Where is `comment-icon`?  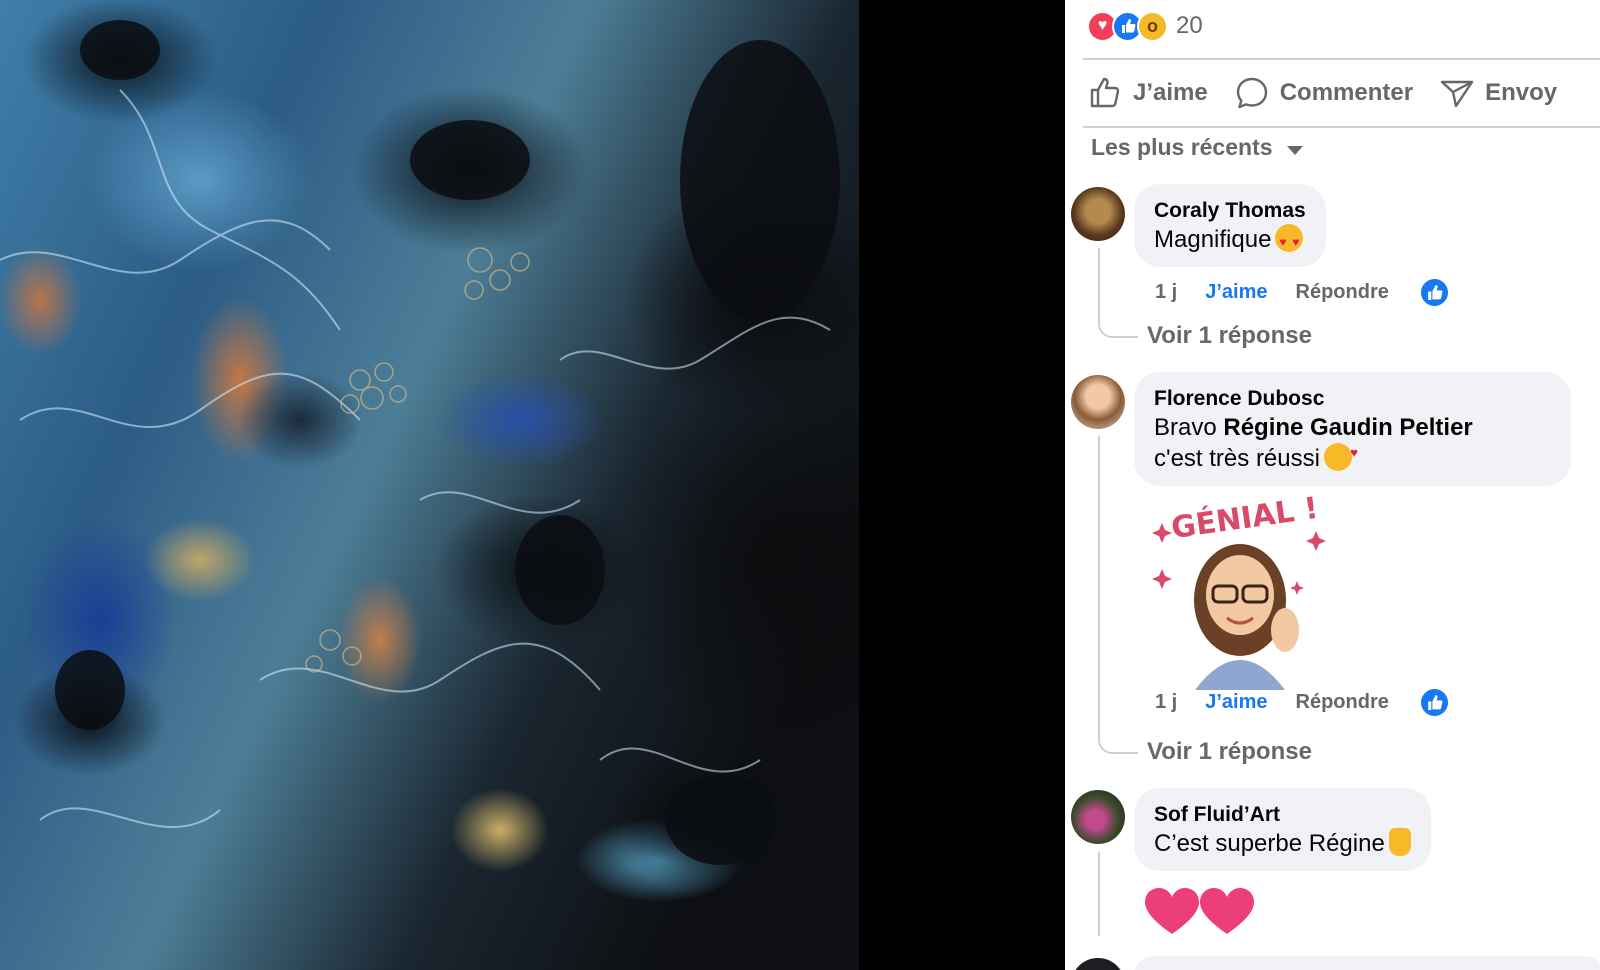
comment-icon is located at coordinates (1251, 93).